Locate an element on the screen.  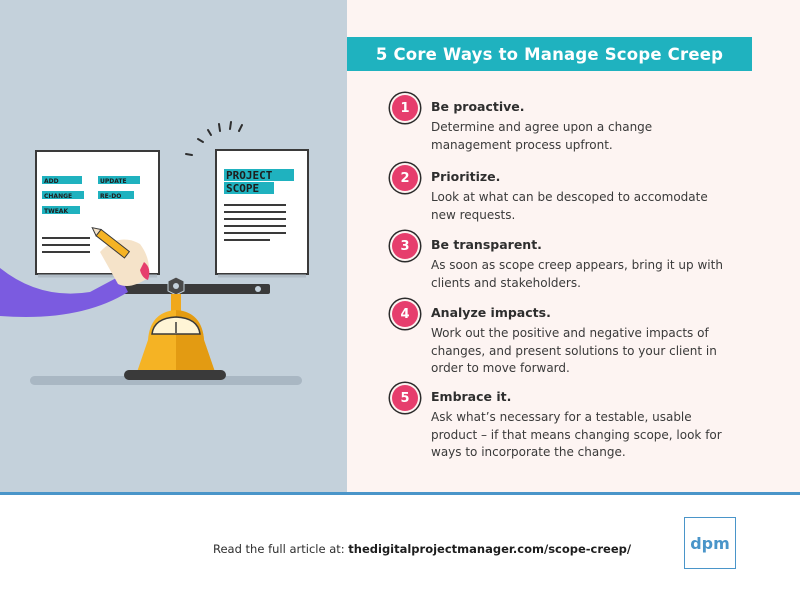
number-badge: 3 is located at coordinates (405, 246).